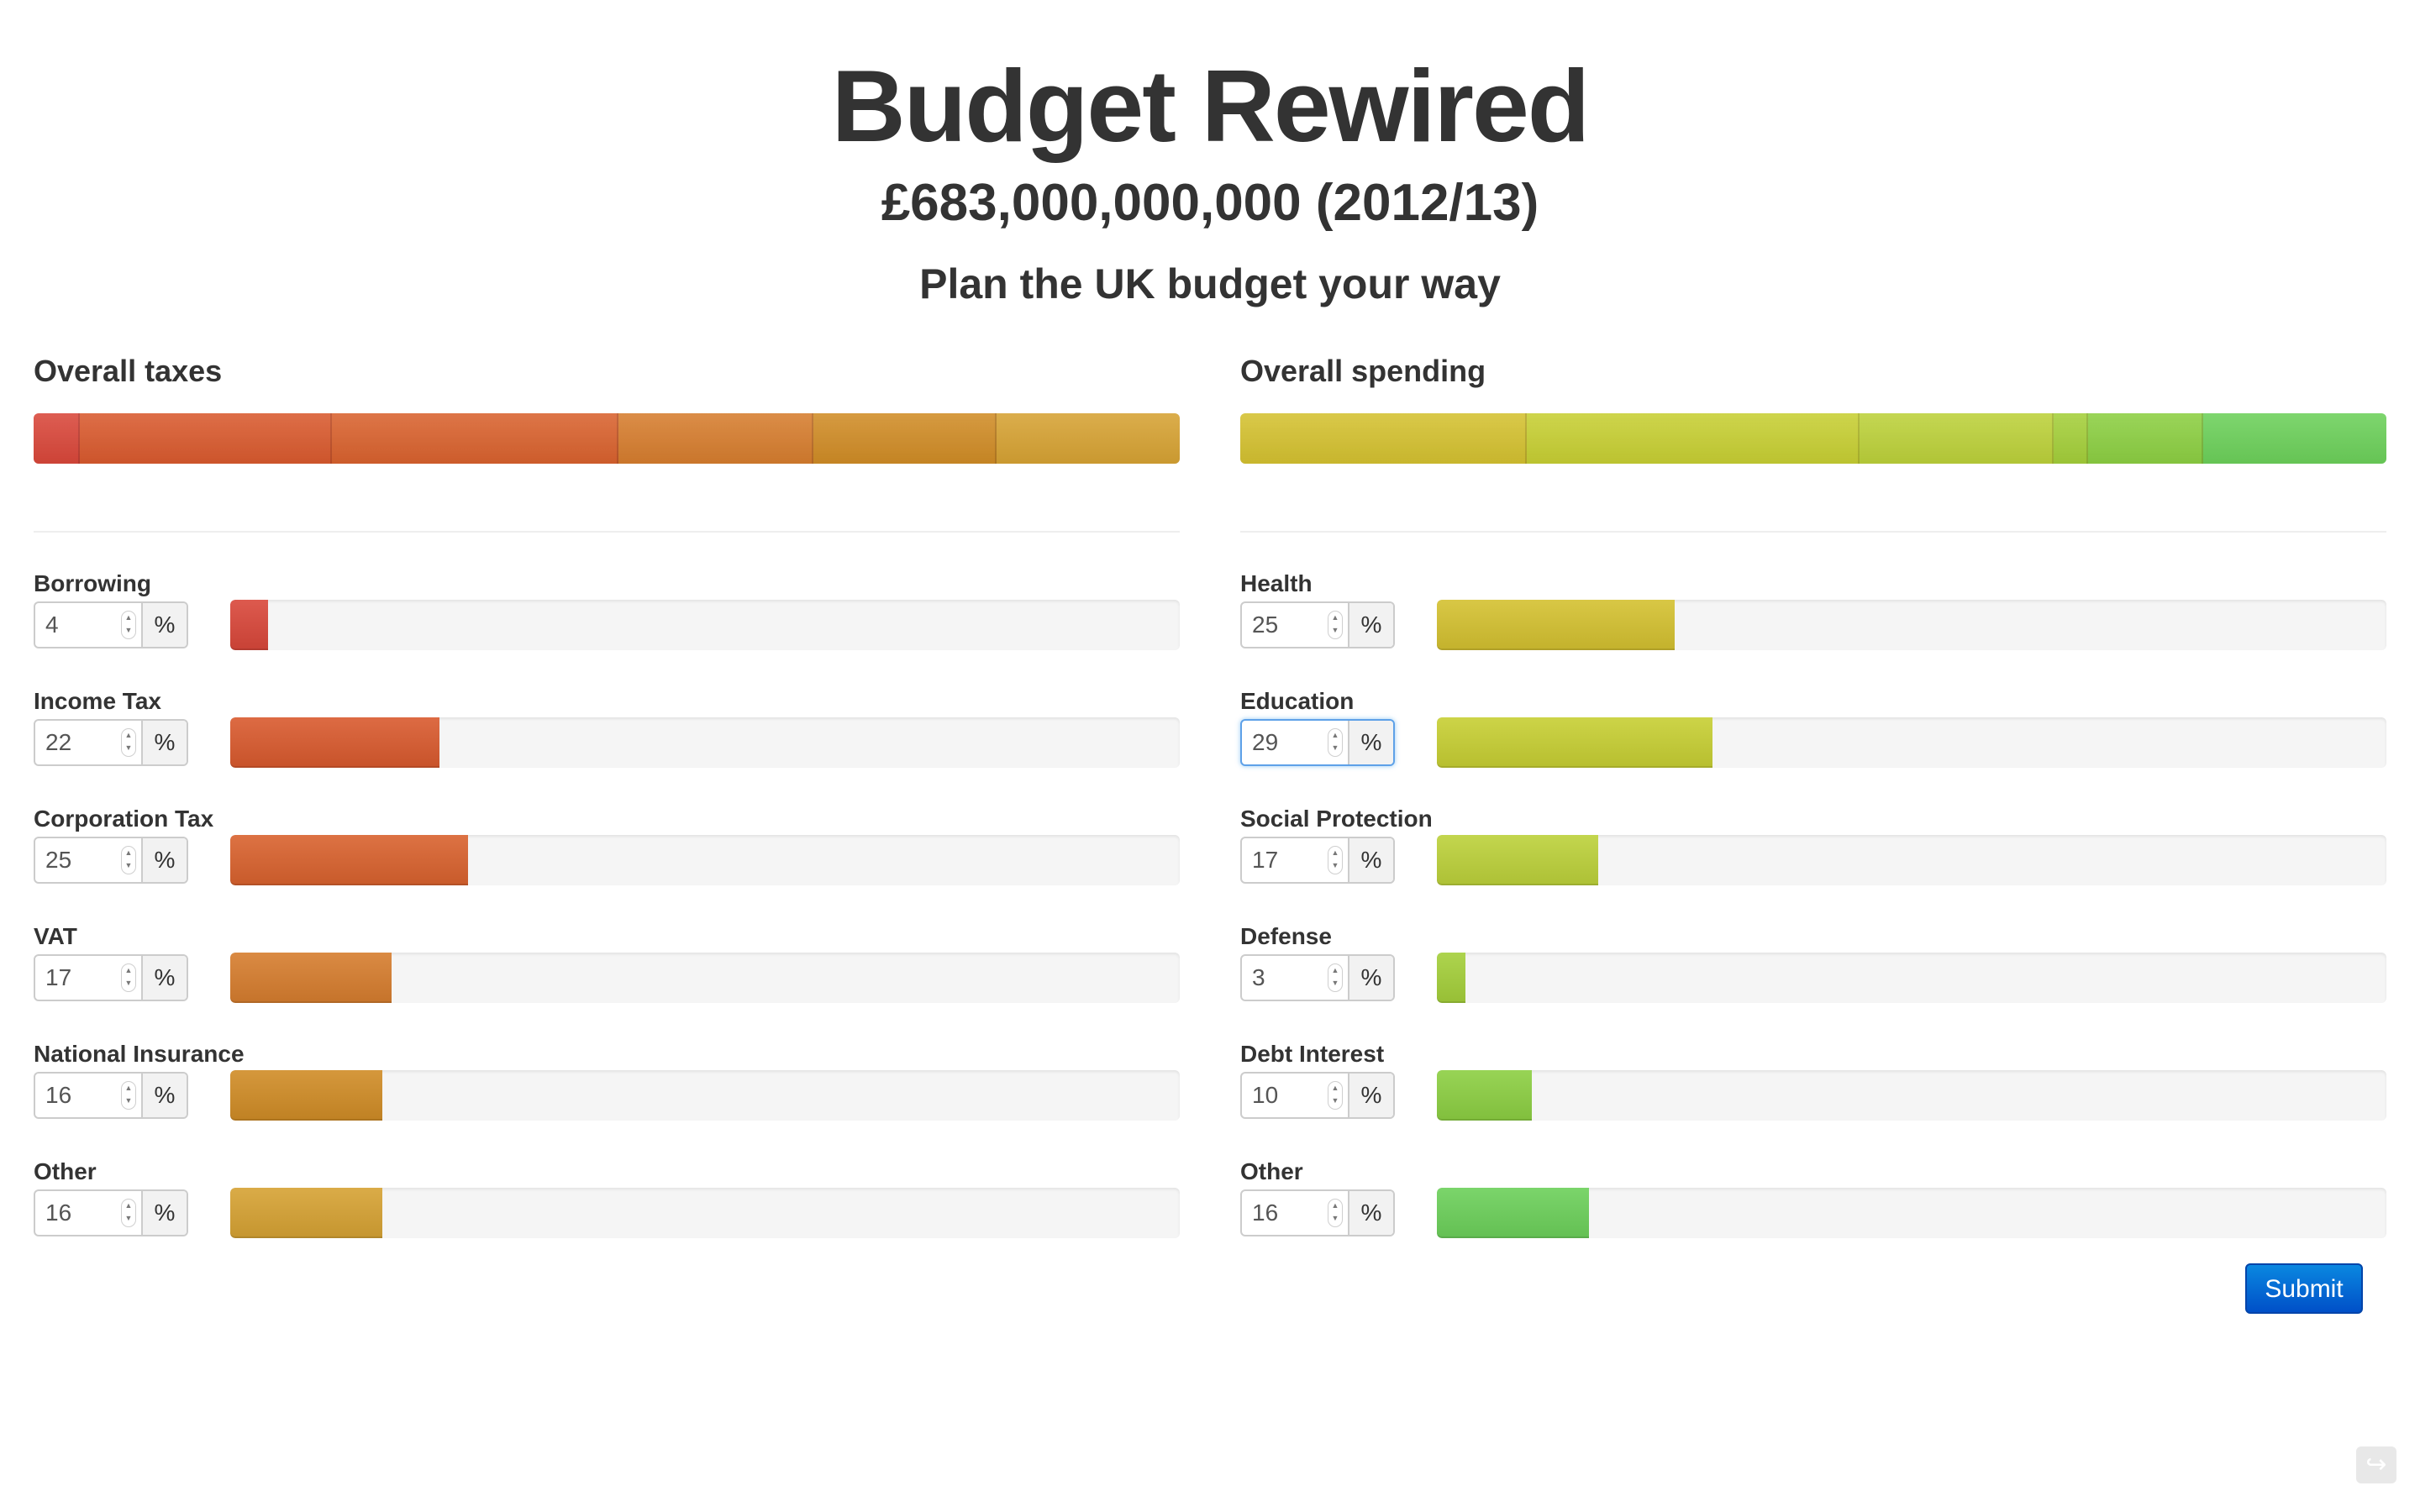 Image resolution: width=2420 pixels, height=1512 pixels. Describe the element at coordinates (716, 438) in the screenshot. I see `overall-segment-vat` at that location.